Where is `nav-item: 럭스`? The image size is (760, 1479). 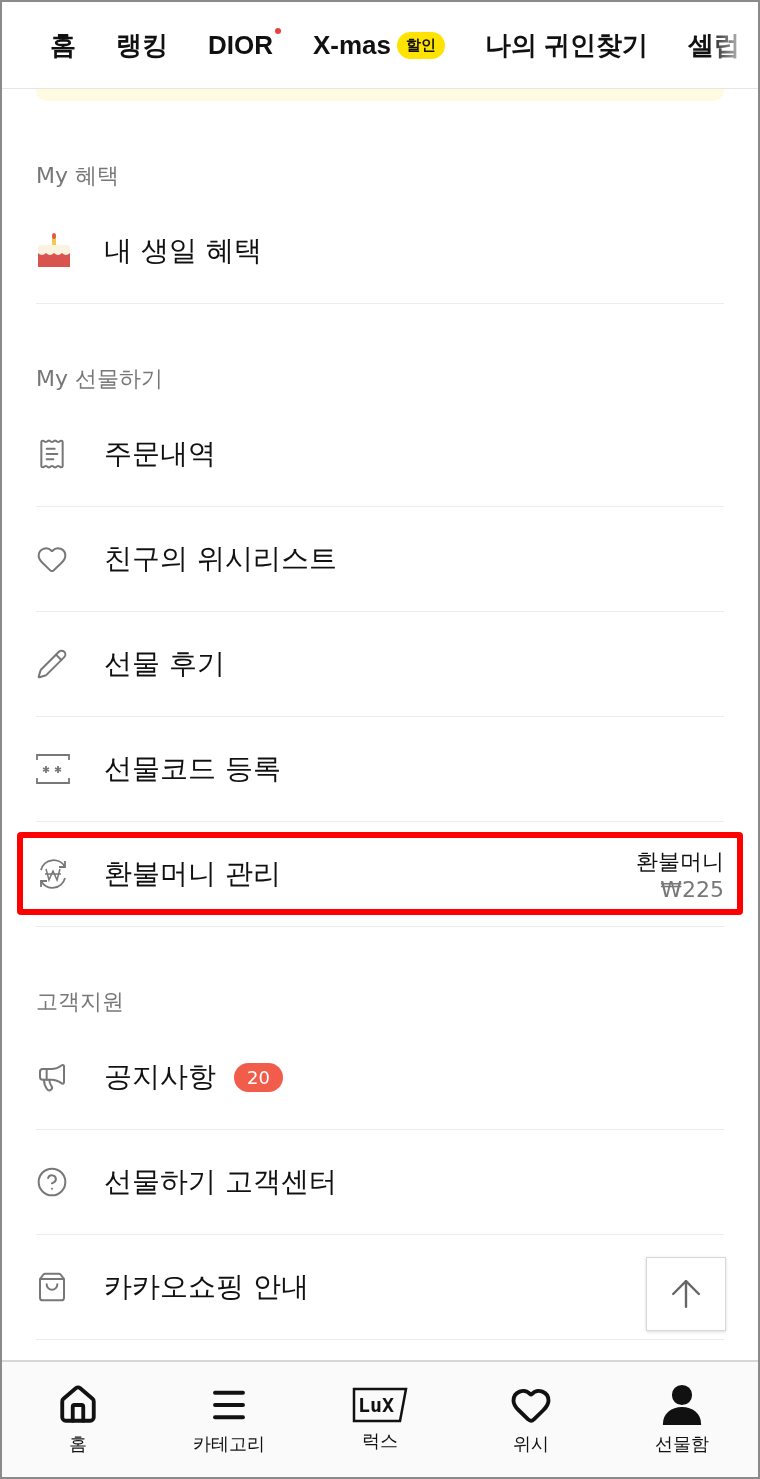
nav-item: 럭스 is located at coordinates (380, 1440).